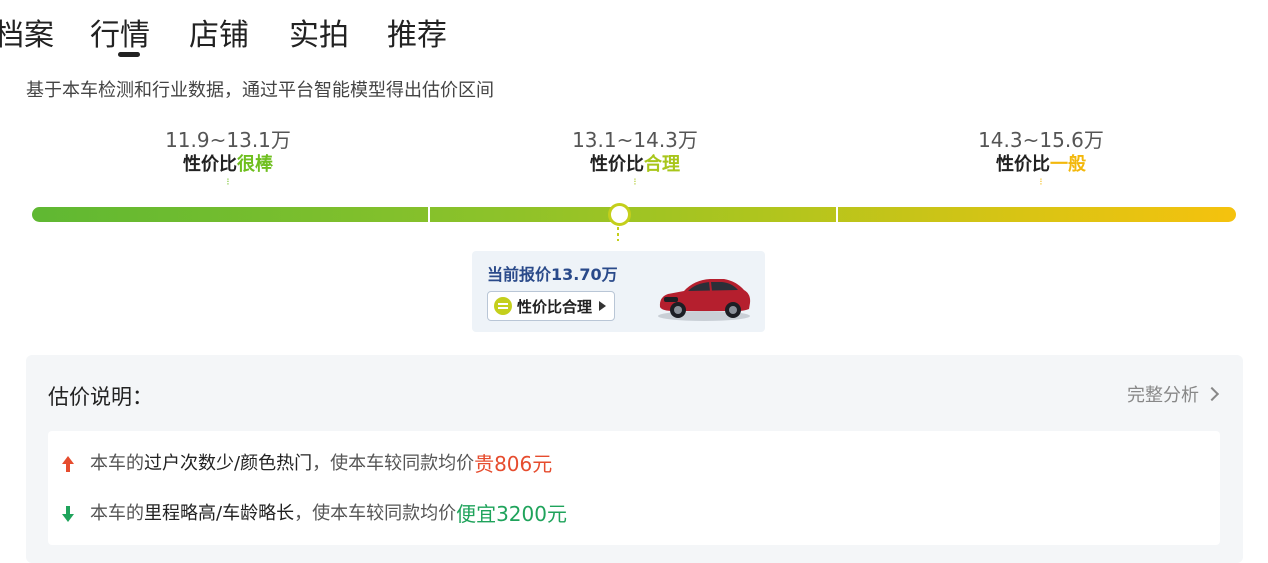  Describe the element at coordinates (634, 214) in the screenshot. I see `price-gradient-bar` at that location.